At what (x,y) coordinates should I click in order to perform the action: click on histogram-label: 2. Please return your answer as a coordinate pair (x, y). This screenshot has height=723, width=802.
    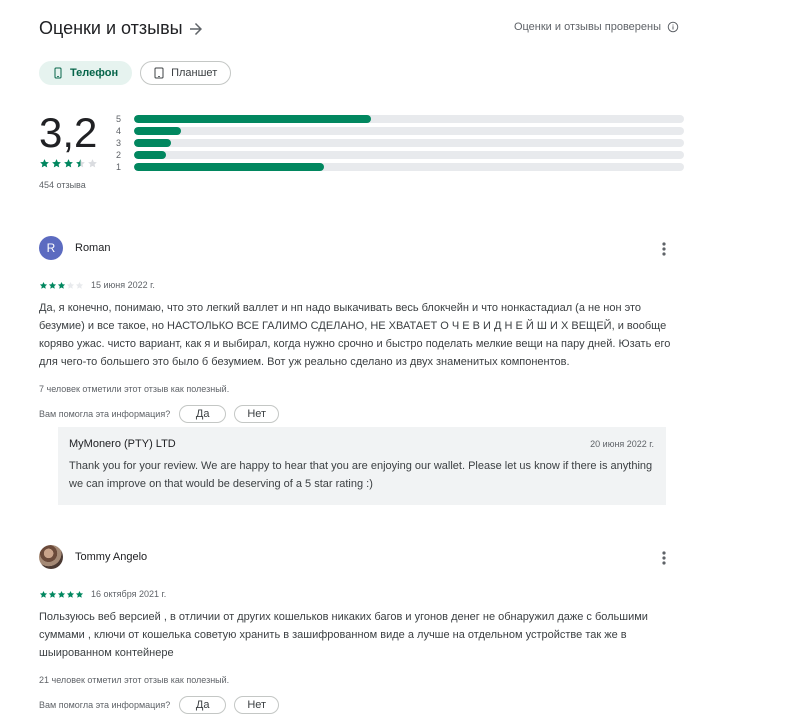
    Looking at the image, I should click on (119, 155).